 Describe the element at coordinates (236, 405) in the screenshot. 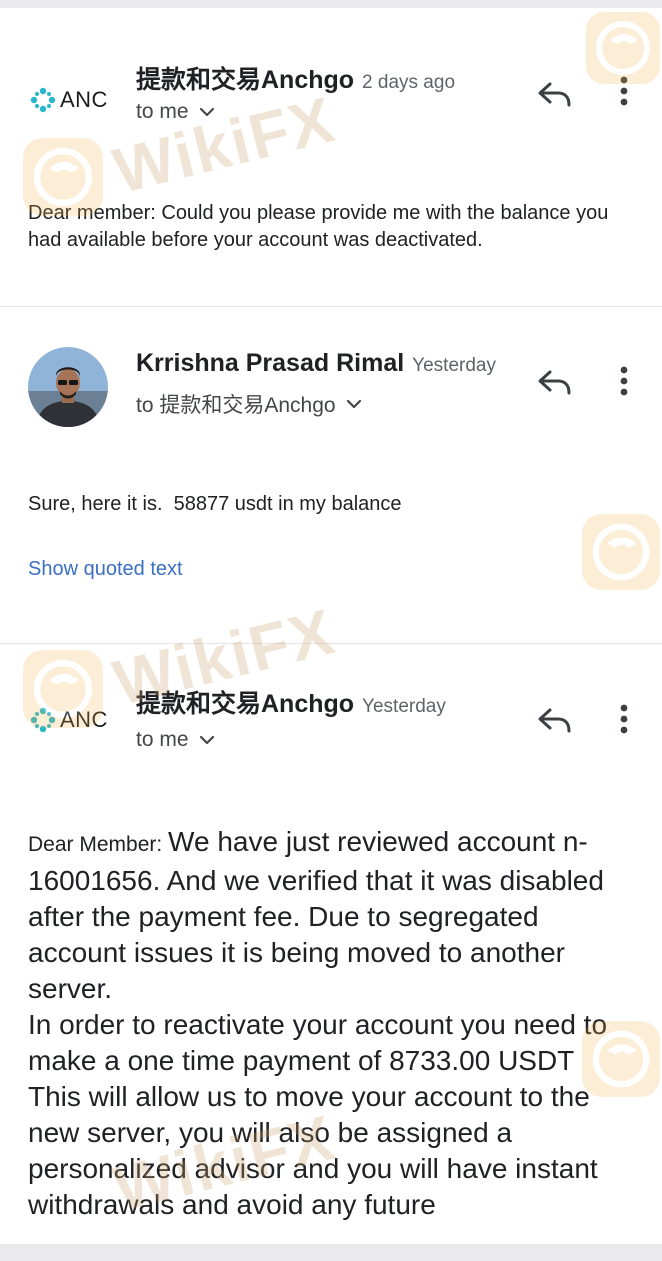

I see `recipient-label: to 提款和交易Anchgo` at that location.